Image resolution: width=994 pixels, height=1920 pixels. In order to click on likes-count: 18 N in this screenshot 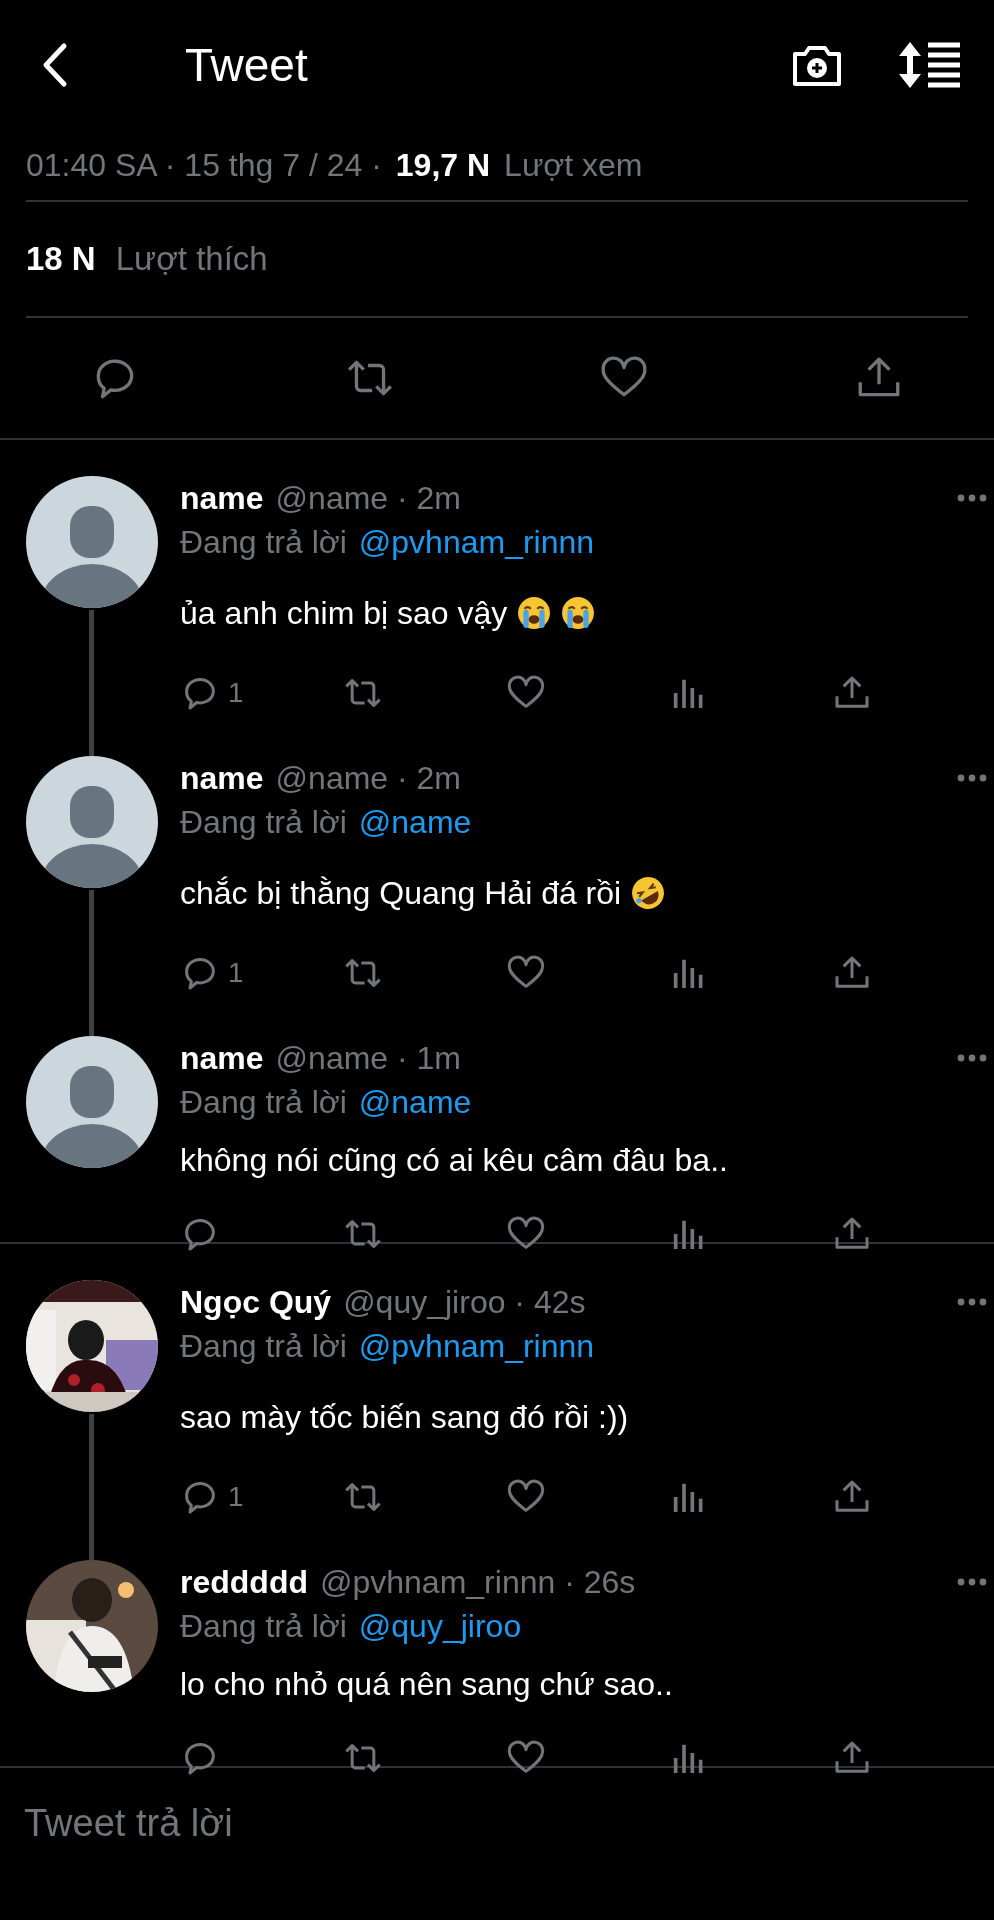, I will do `click(61, 259)`.